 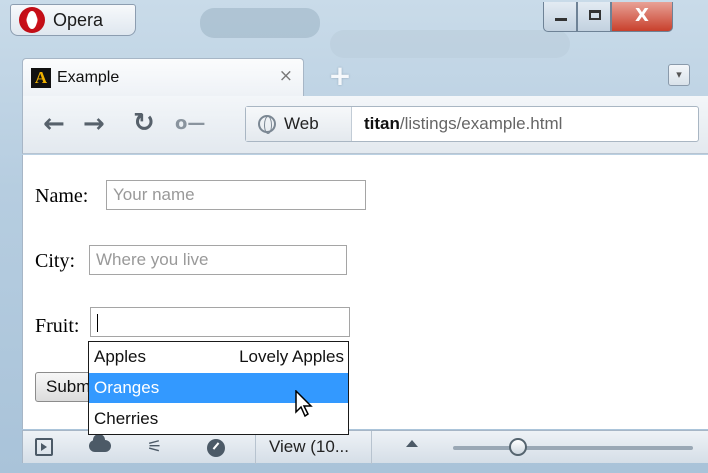 I want to click on autocomplete-option: Apples Lovely Apples, so click(x=218, y=357).